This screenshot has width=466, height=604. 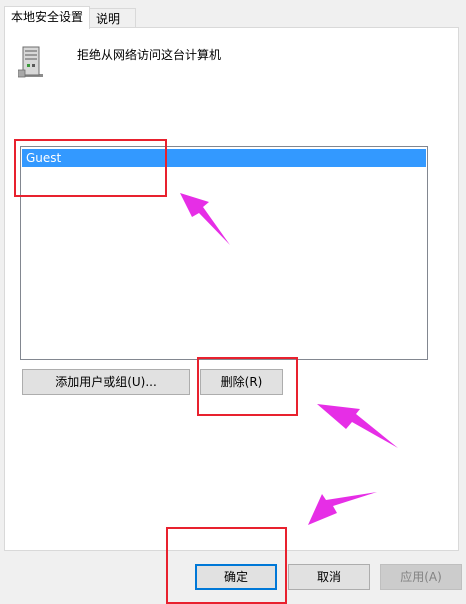 What do you see at coordinates (47, 17) in the screenshot?
I see `tab-local-security-setting: 本地安全设置` at bounding box center [47, 17].